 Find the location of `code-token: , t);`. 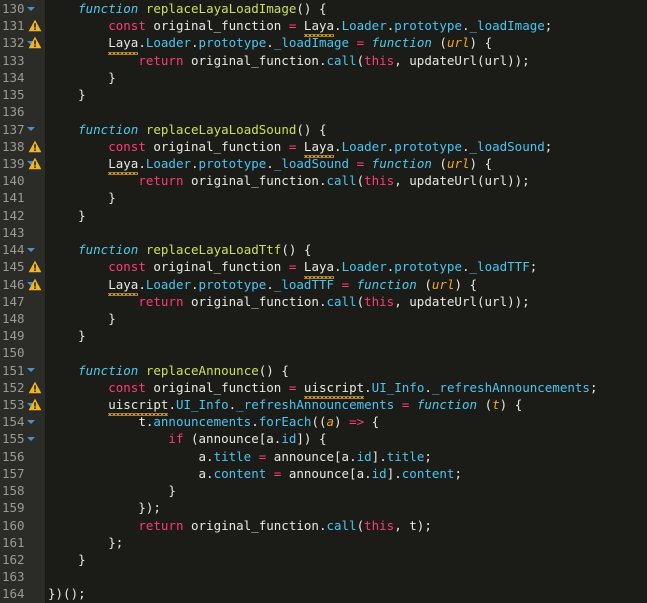

code-token: , t); is located at coordinates (413, 525).